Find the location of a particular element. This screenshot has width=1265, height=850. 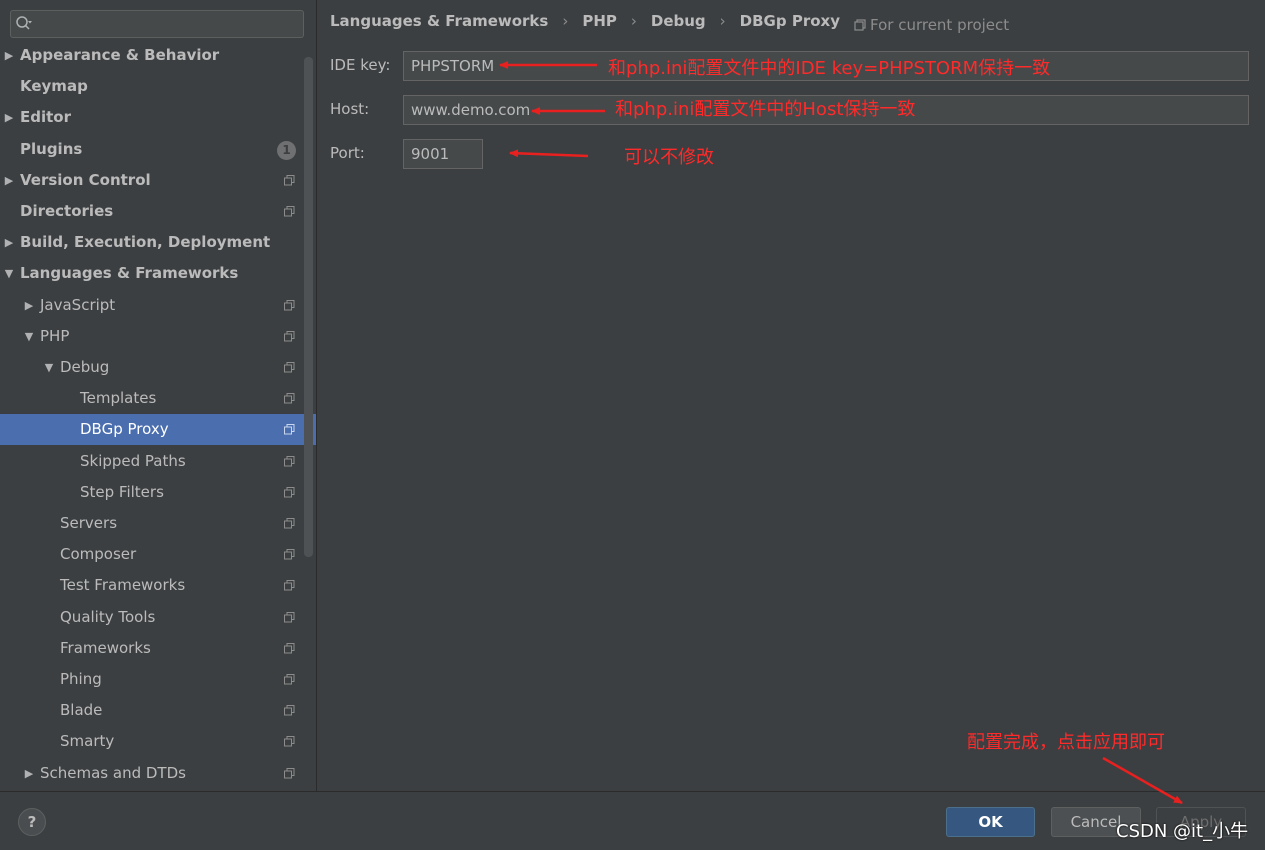

sidebar-item-version-control: ▶ Version Control is located at coordinates (158, 180).